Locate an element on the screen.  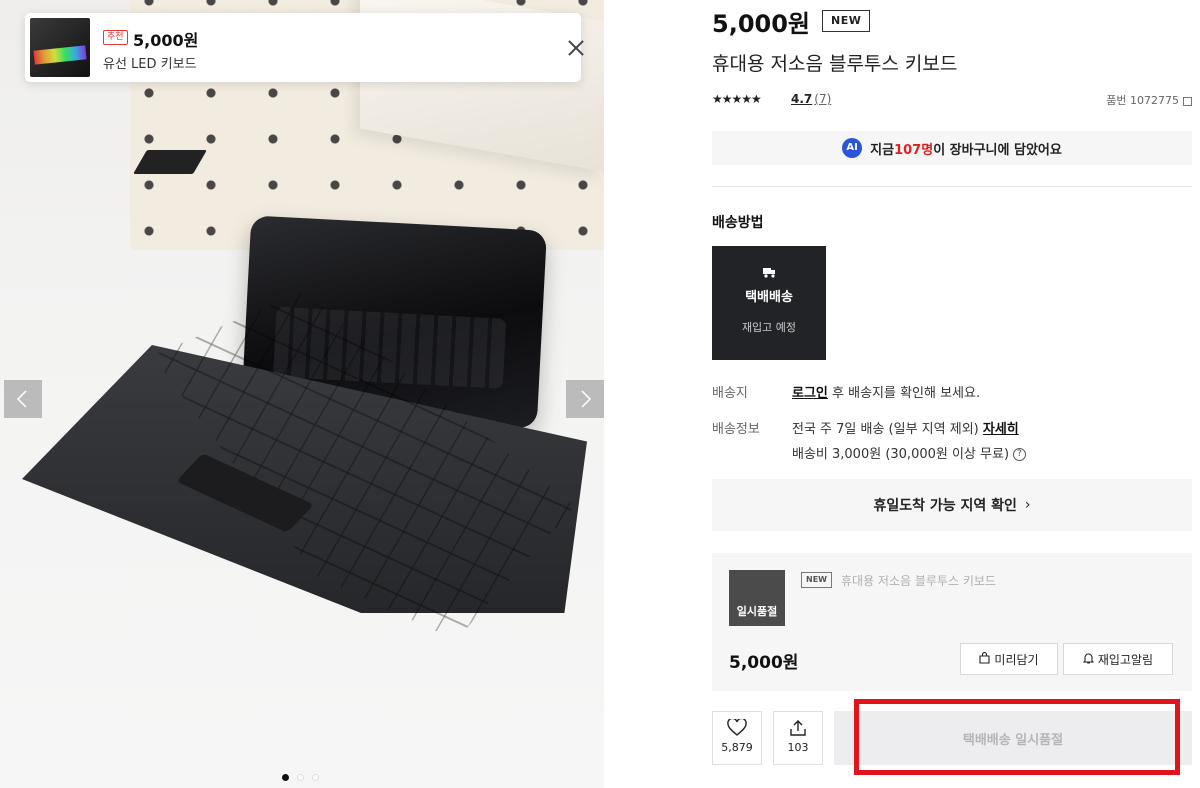
product-price: 5,000원 is located at coordinates (761, 24).